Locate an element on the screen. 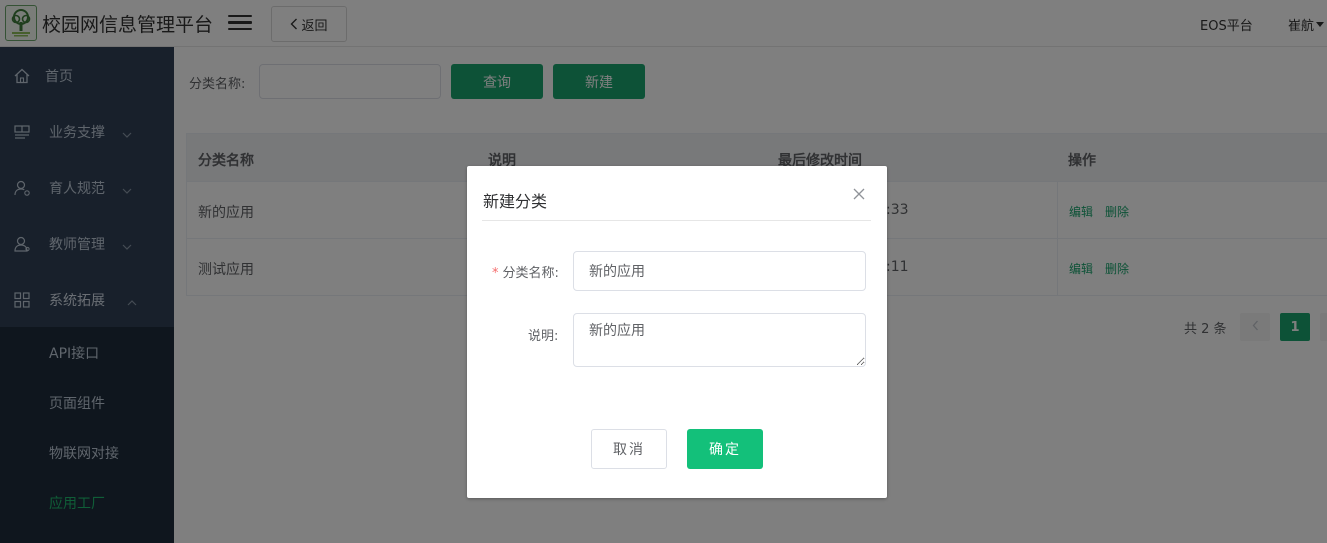  confirm-button: 确定 is located at coordinates (725, 449).